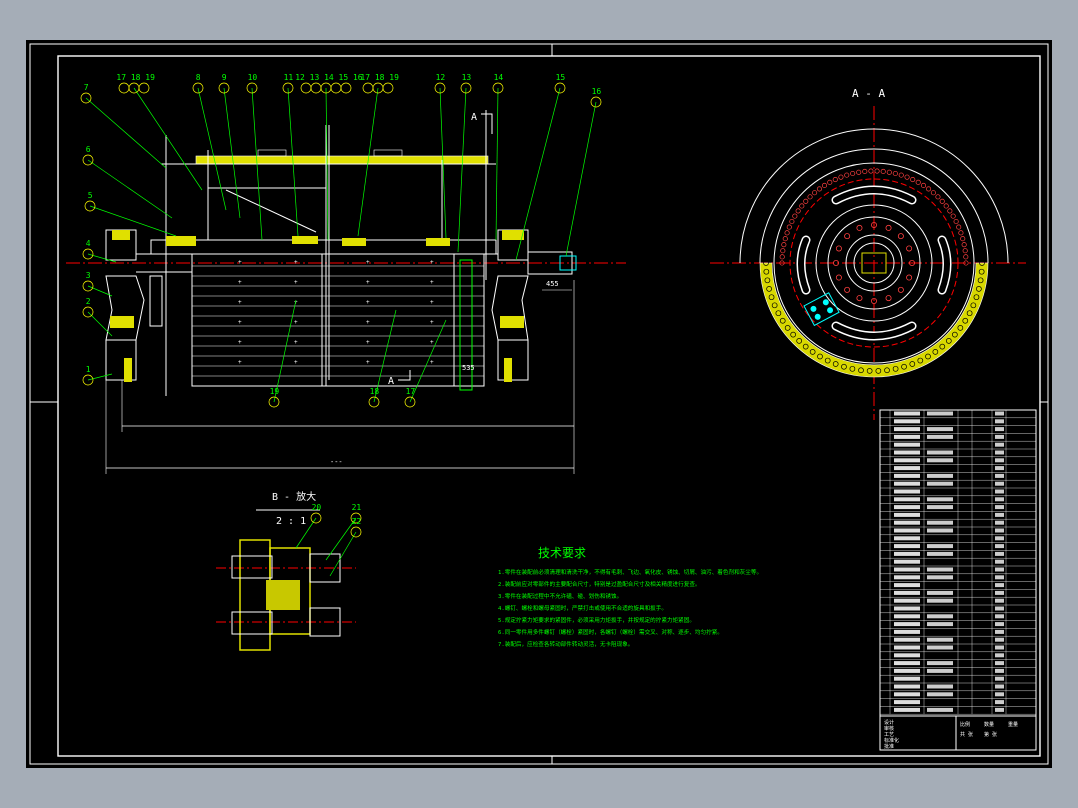 The height and width of the screenshot is (808, 1078). Describe the element at coordinates (88, 149) in the screenshot. I see `left-callout-label: 6` at that location.